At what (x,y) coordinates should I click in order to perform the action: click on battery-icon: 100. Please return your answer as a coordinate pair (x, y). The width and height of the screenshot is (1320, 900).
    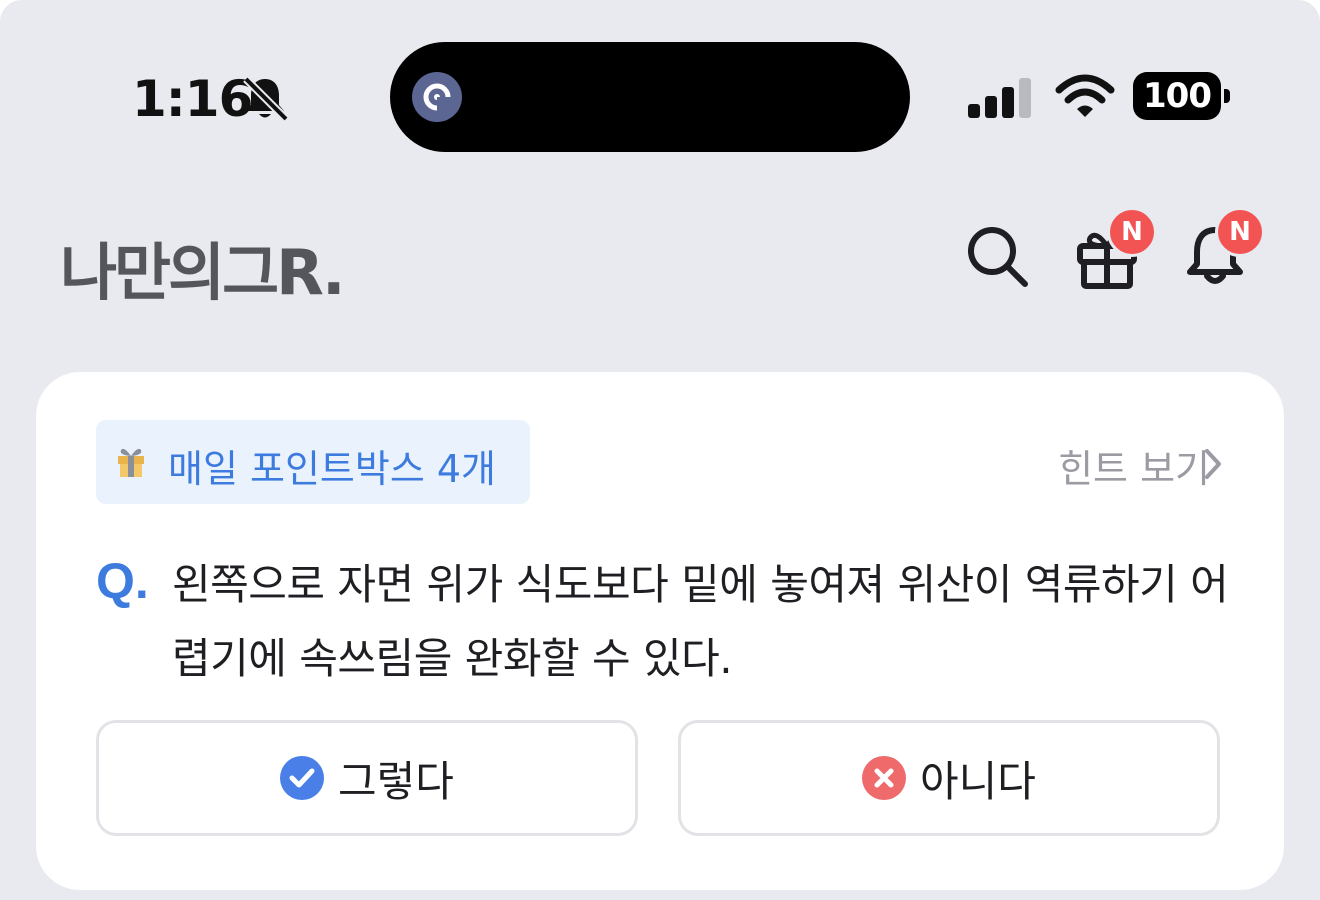
    Looking at the image, I should click on (1183, 97).